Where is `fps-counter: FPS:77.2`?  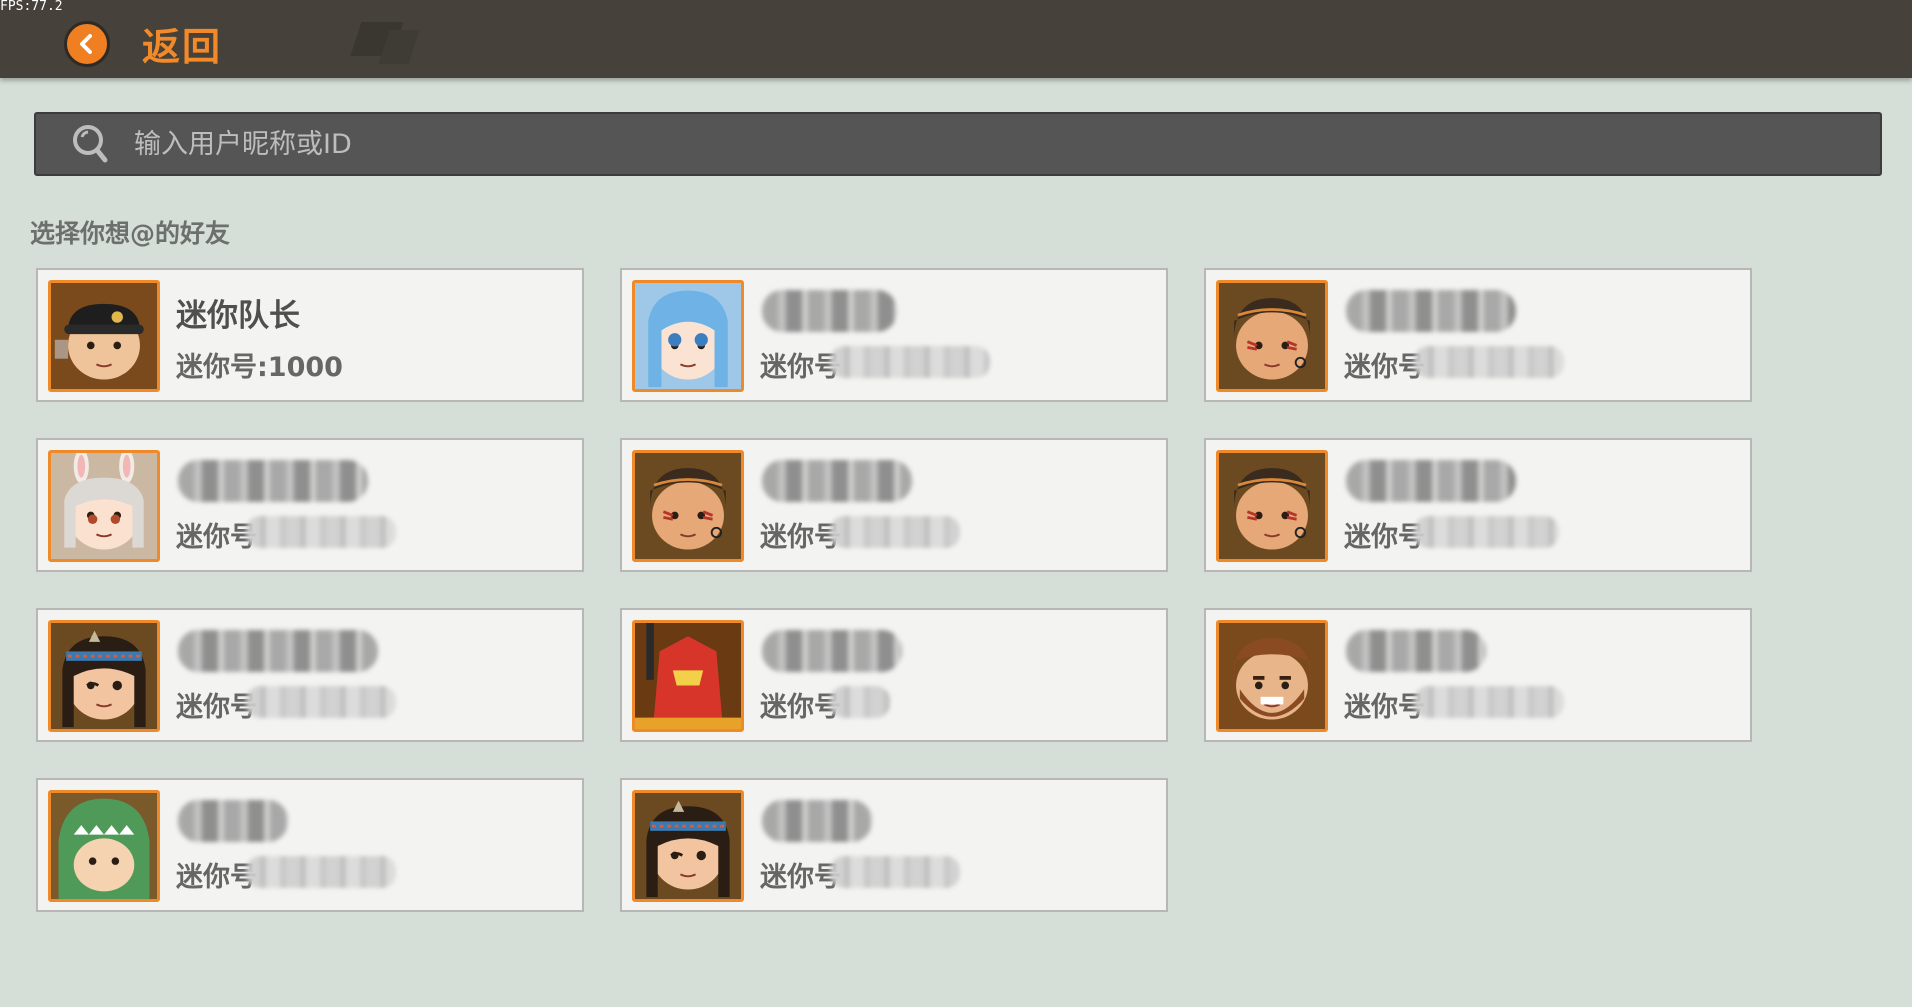 fps-counter: FPS:77.2 is located at coordinates (31, 7).